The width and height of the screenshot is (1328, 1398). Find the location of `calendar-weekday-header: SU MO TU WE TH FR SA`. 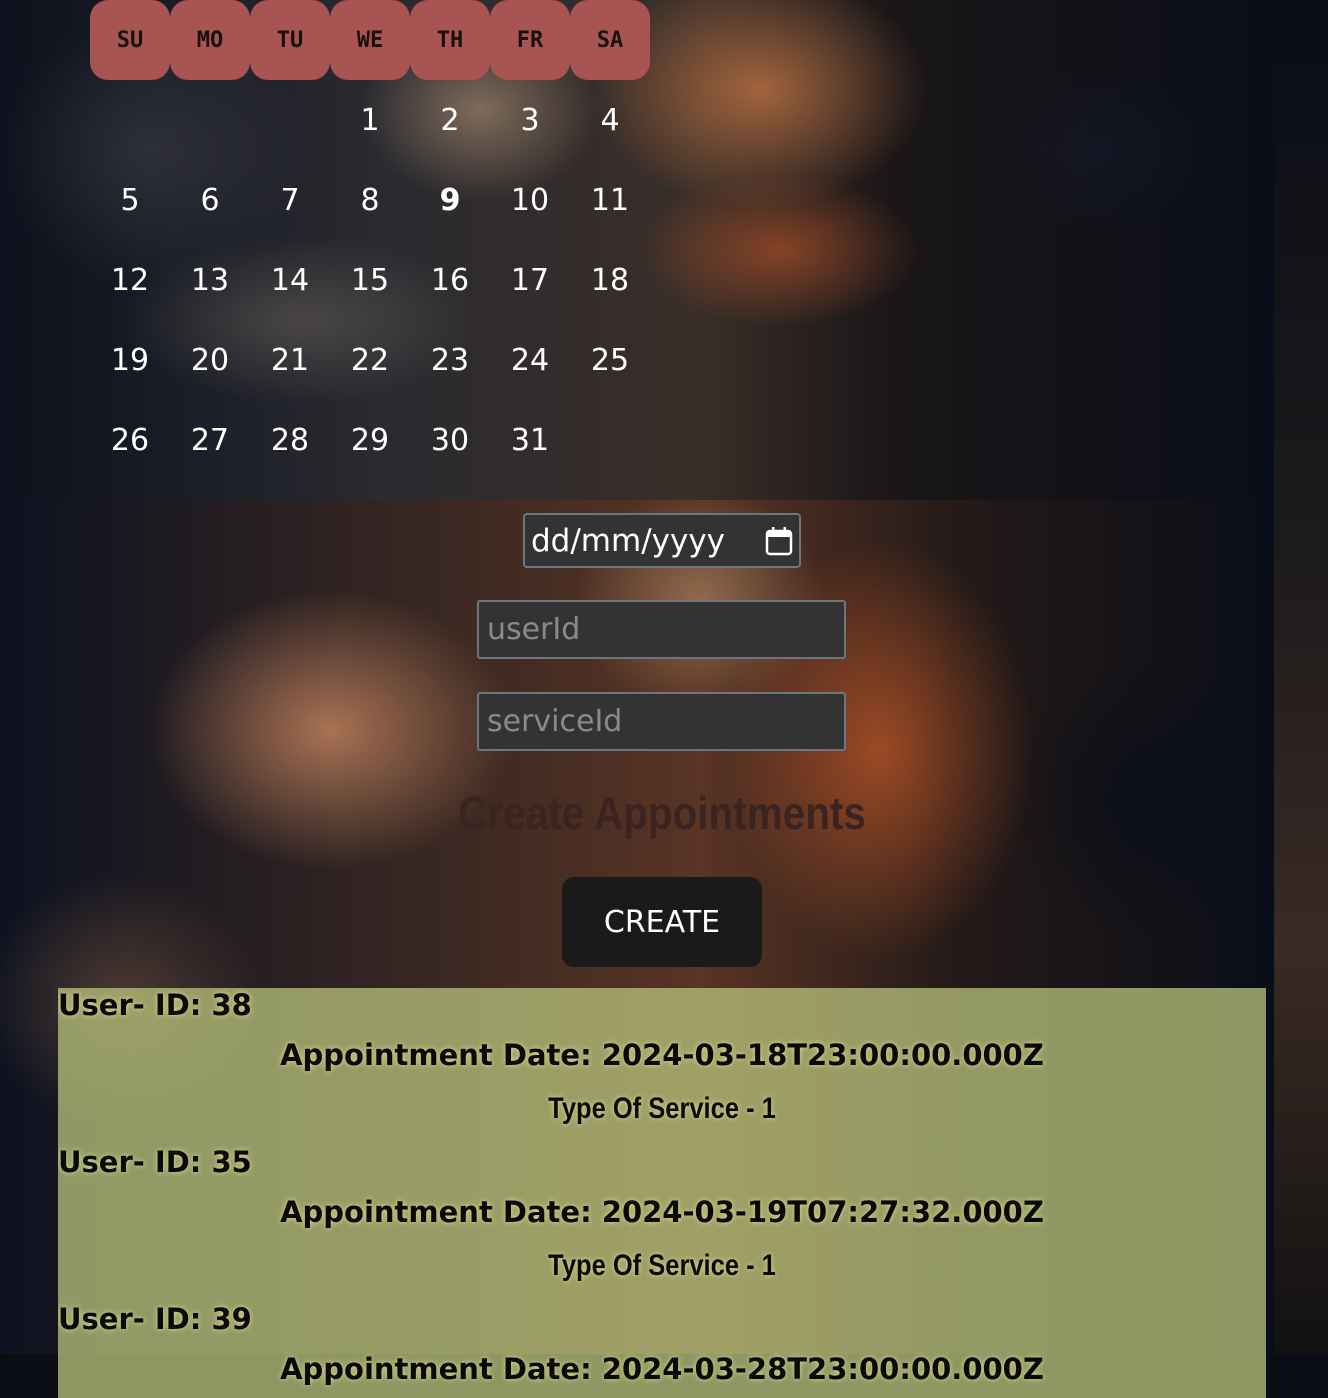

calendar-weekday-header: SU MO TU WE TH FR SA is located at coordinates (370, 40).